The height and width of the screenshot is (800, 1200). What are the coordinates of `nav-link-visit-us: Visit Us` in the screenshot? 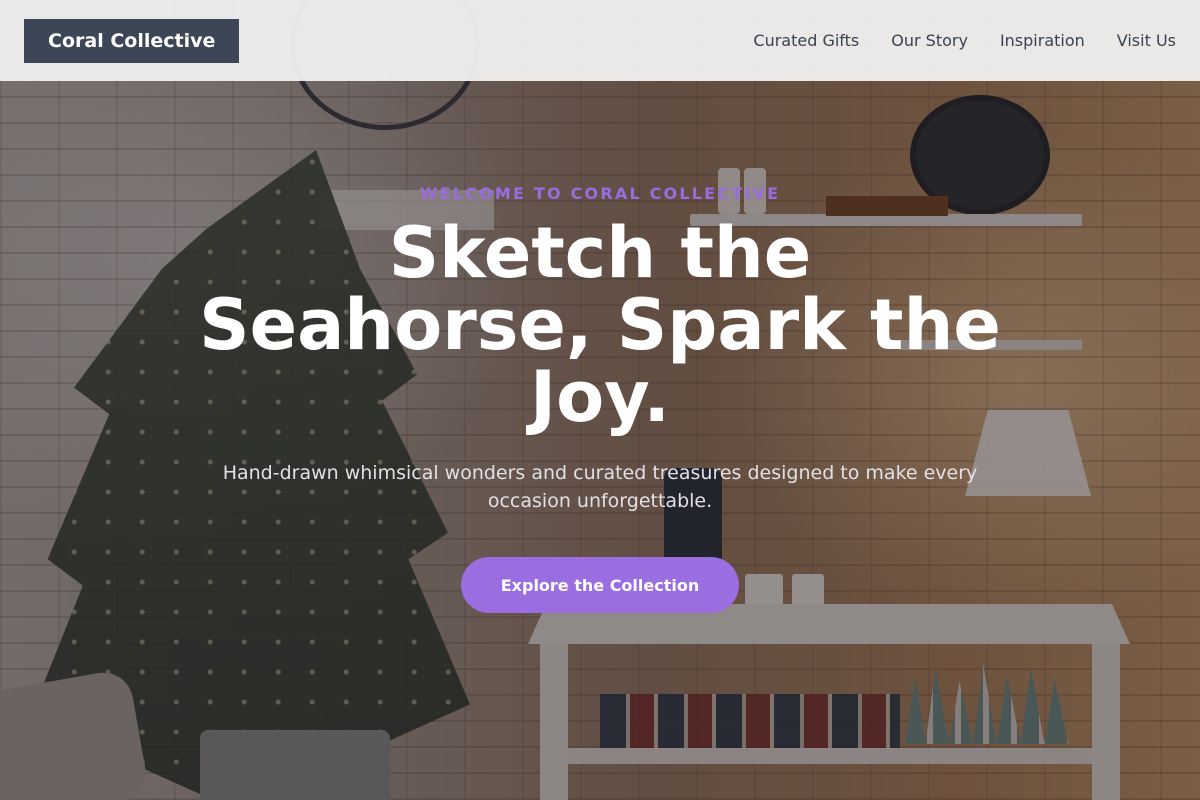 It's located at (1146, 40).